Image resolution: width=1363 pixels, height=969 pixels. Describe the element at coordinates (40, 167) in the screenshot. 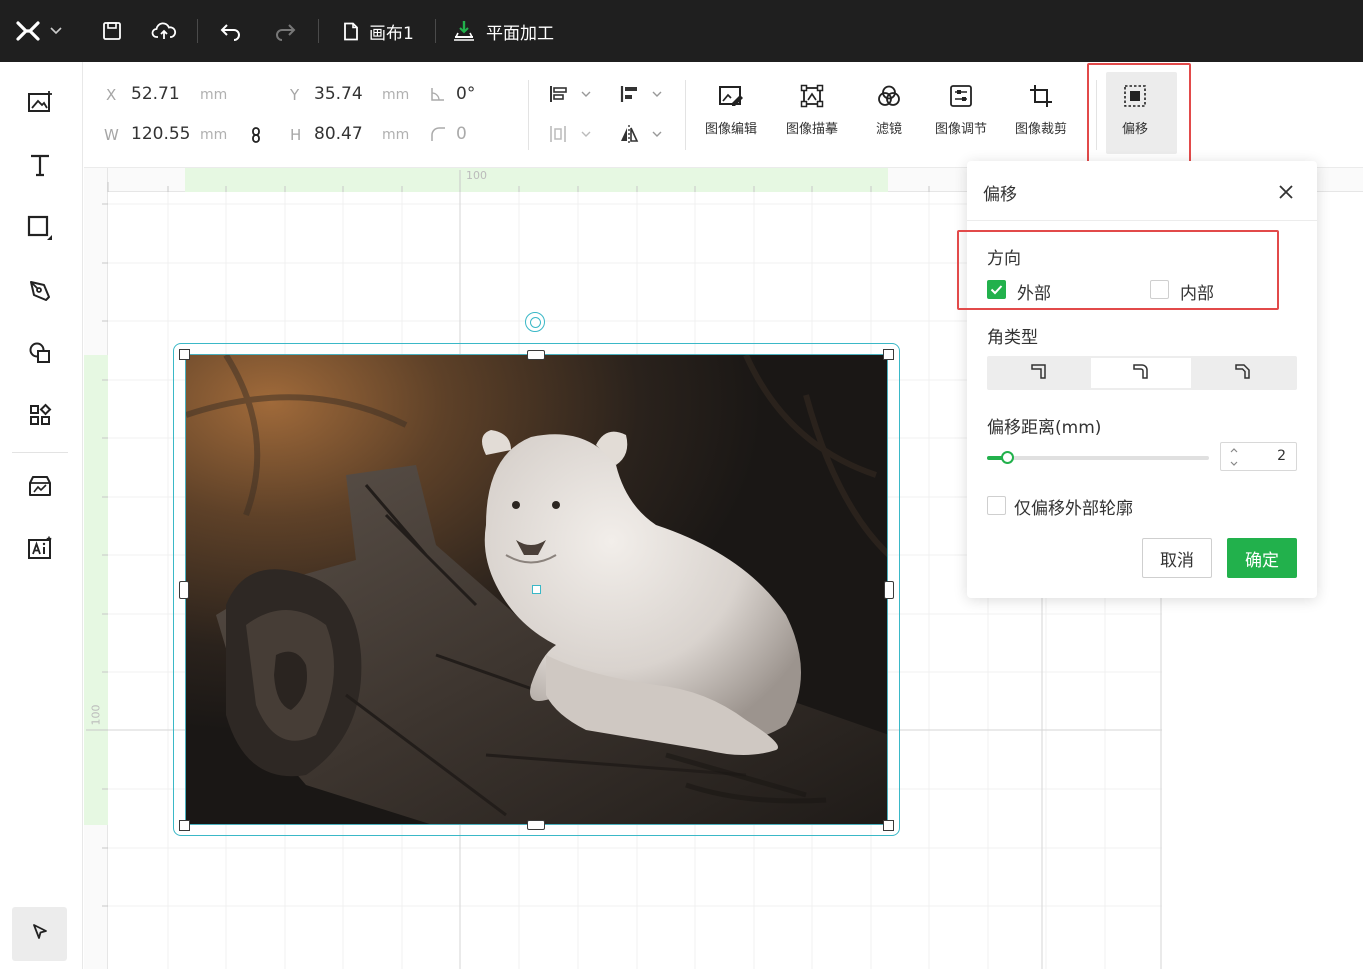

I see `text-tool` at that location.